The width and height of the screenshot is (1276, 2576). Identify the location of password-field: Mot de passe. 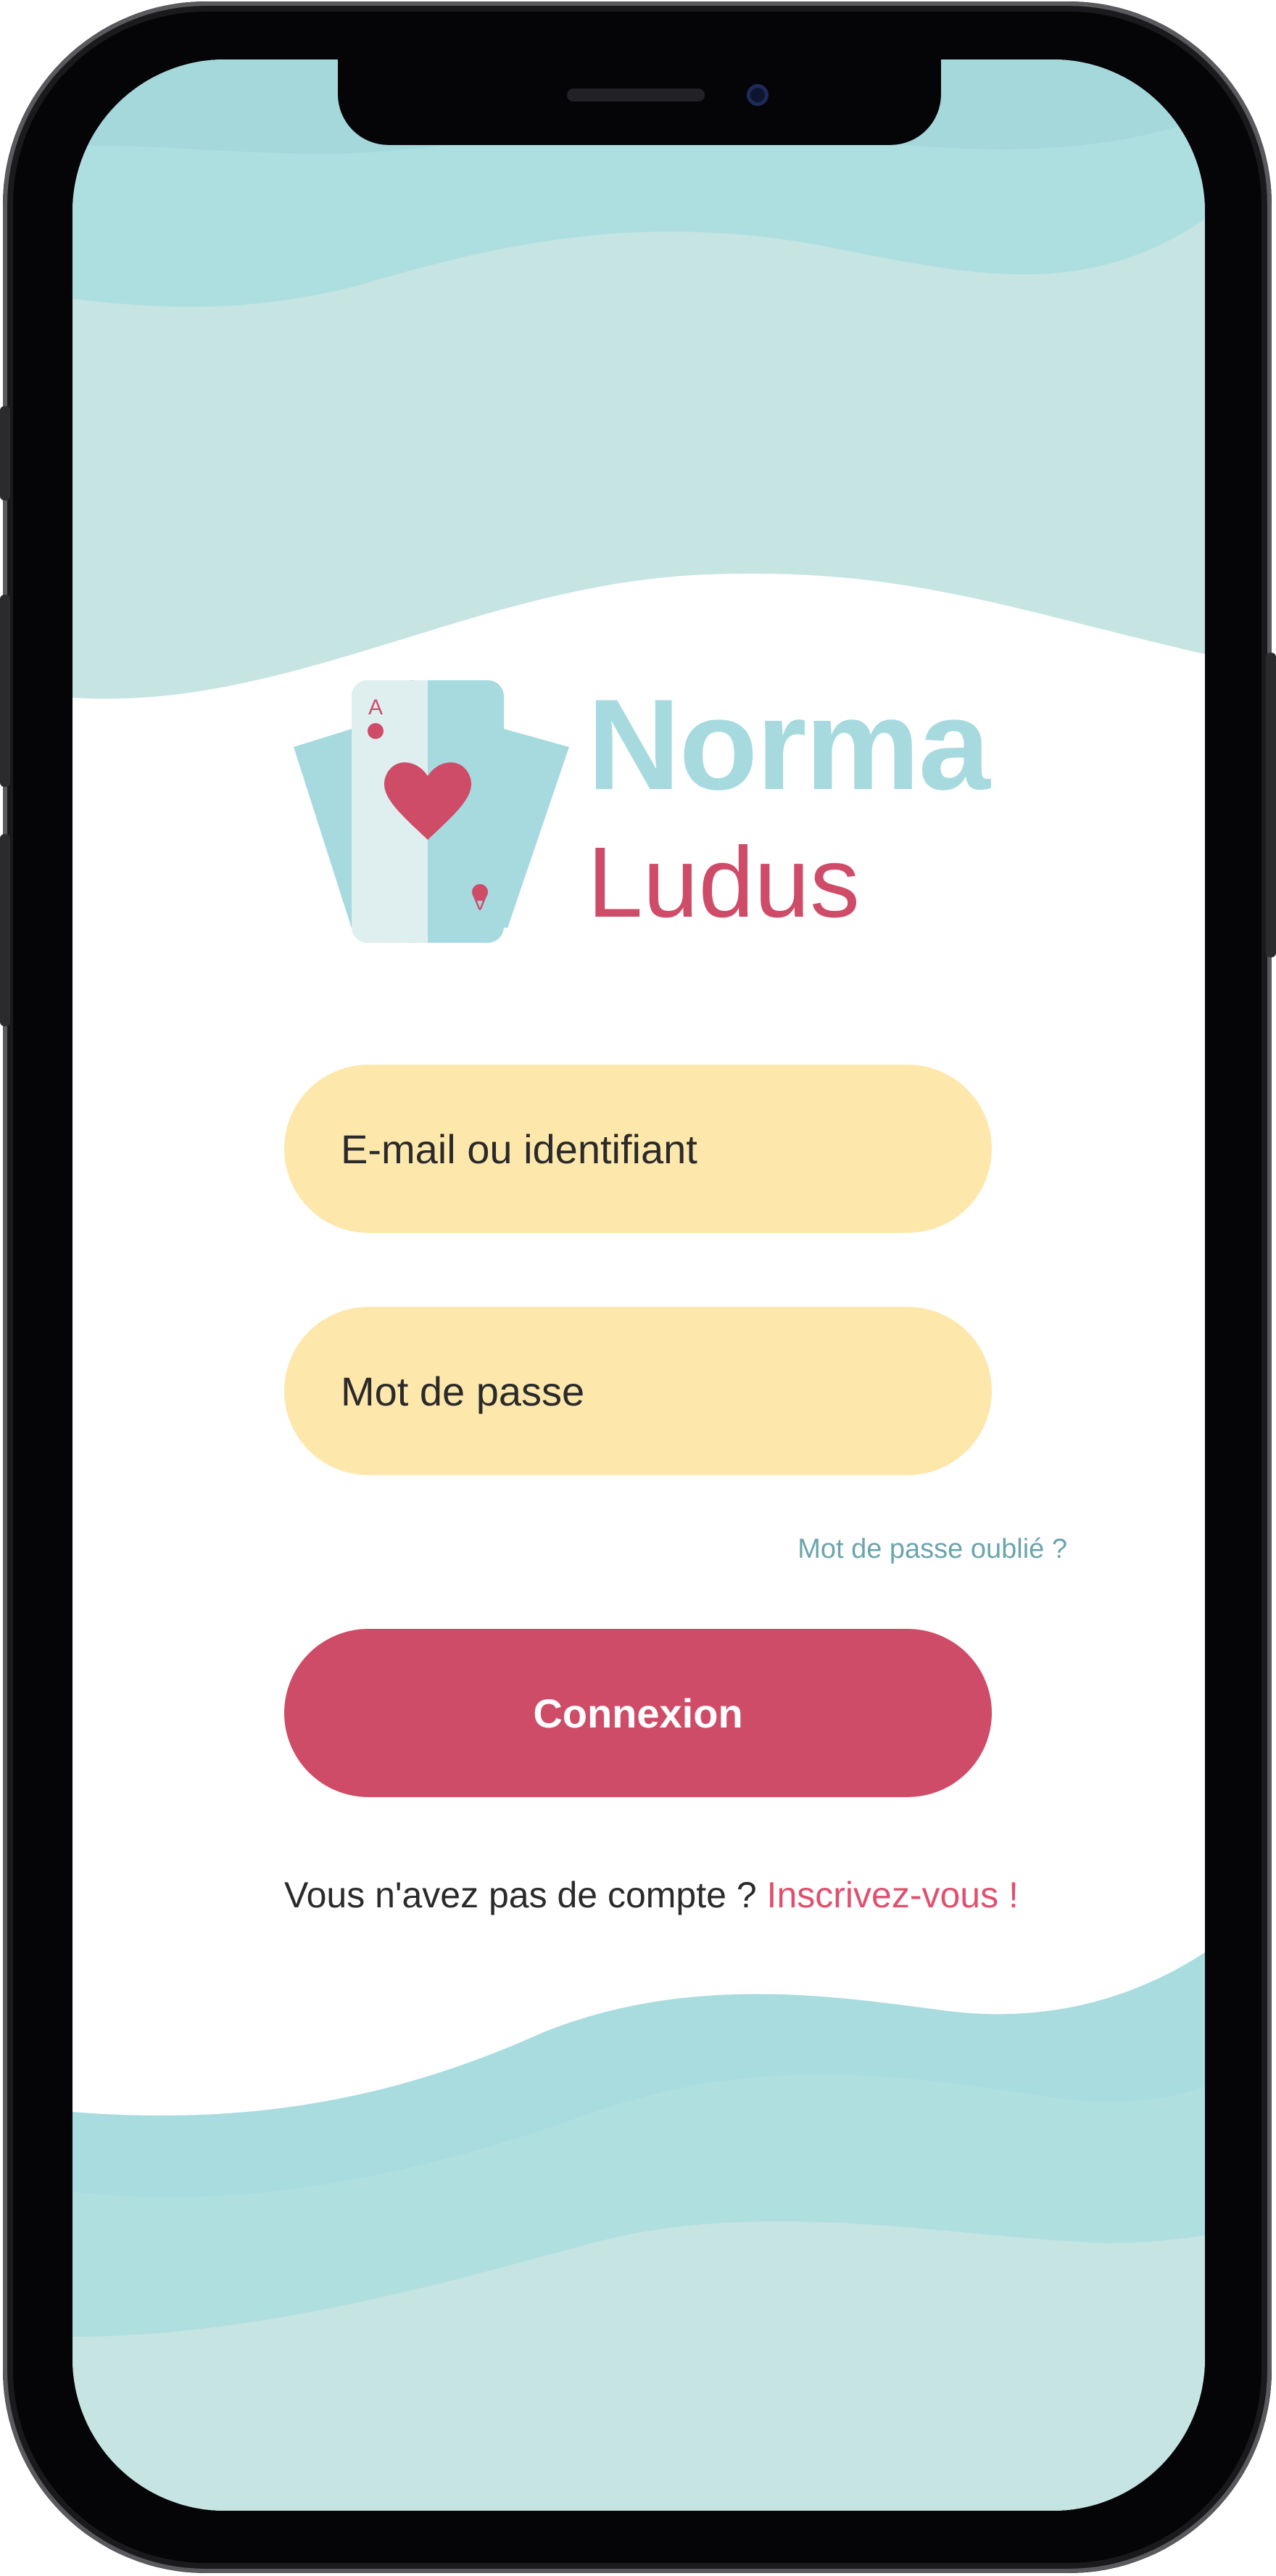
(638, 1391).